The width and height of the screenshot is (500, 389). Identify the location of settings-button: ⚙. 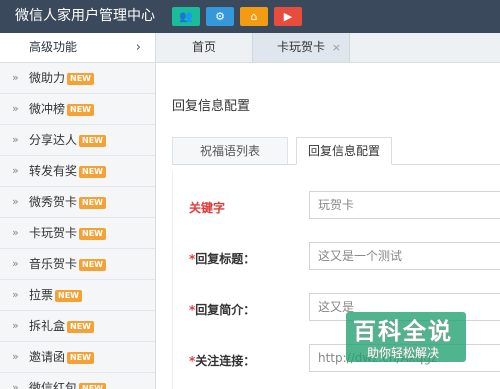
(220, 16).